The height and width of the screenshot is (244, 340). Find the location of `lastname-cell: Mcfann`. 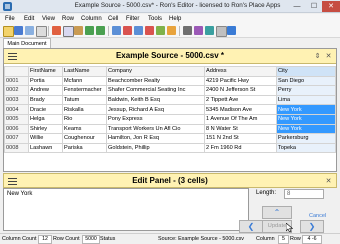

lastname-cell: Mcfann is located at coordinates (84, 81).